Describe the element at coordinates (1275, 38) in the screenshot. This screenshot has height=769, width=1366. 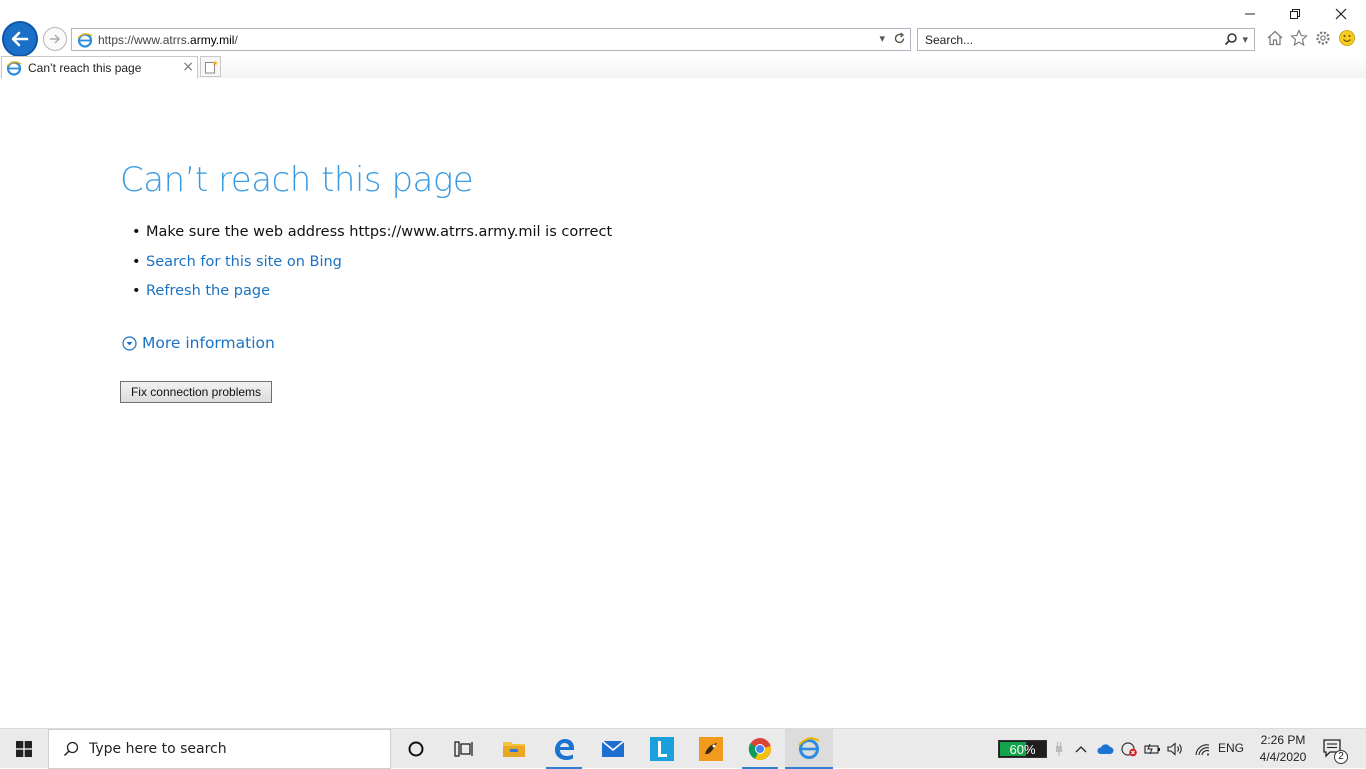
I see `home-icon` at that location.